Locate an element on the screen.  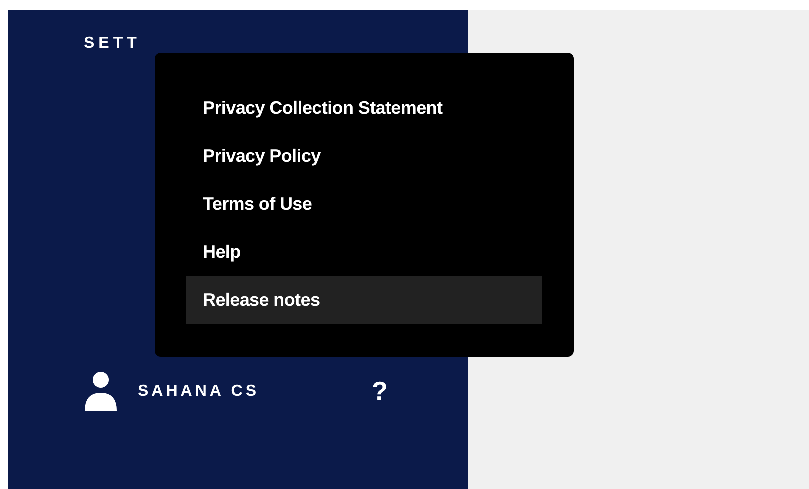
menu-item: Help is located at coordinates (364, 252).